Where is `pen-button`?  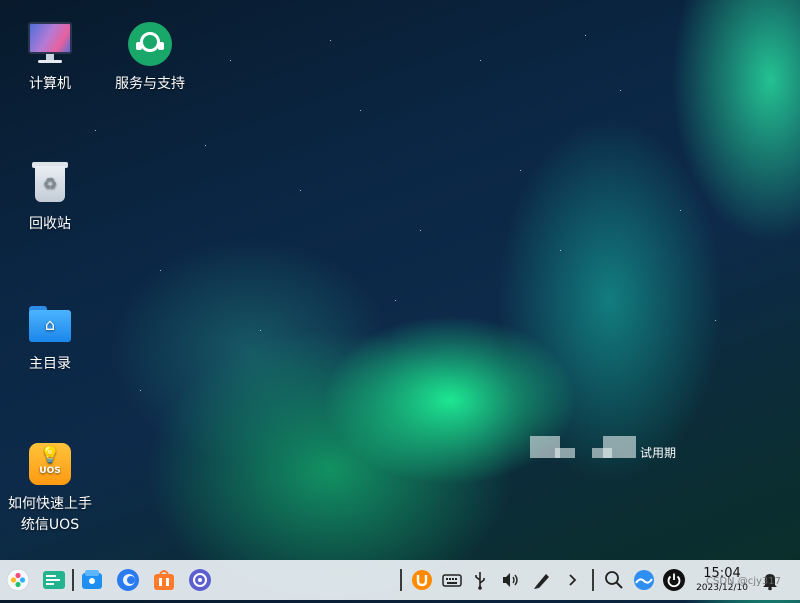
pen-button is located at coordinates (542, 580).